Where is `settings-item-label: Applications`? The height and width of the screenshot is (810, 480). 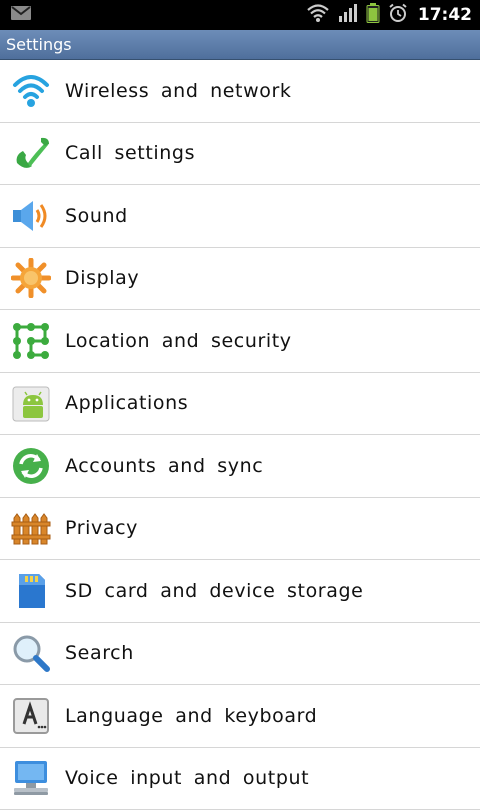 settings-item-label: Applications is located at coordinates (126, 403).